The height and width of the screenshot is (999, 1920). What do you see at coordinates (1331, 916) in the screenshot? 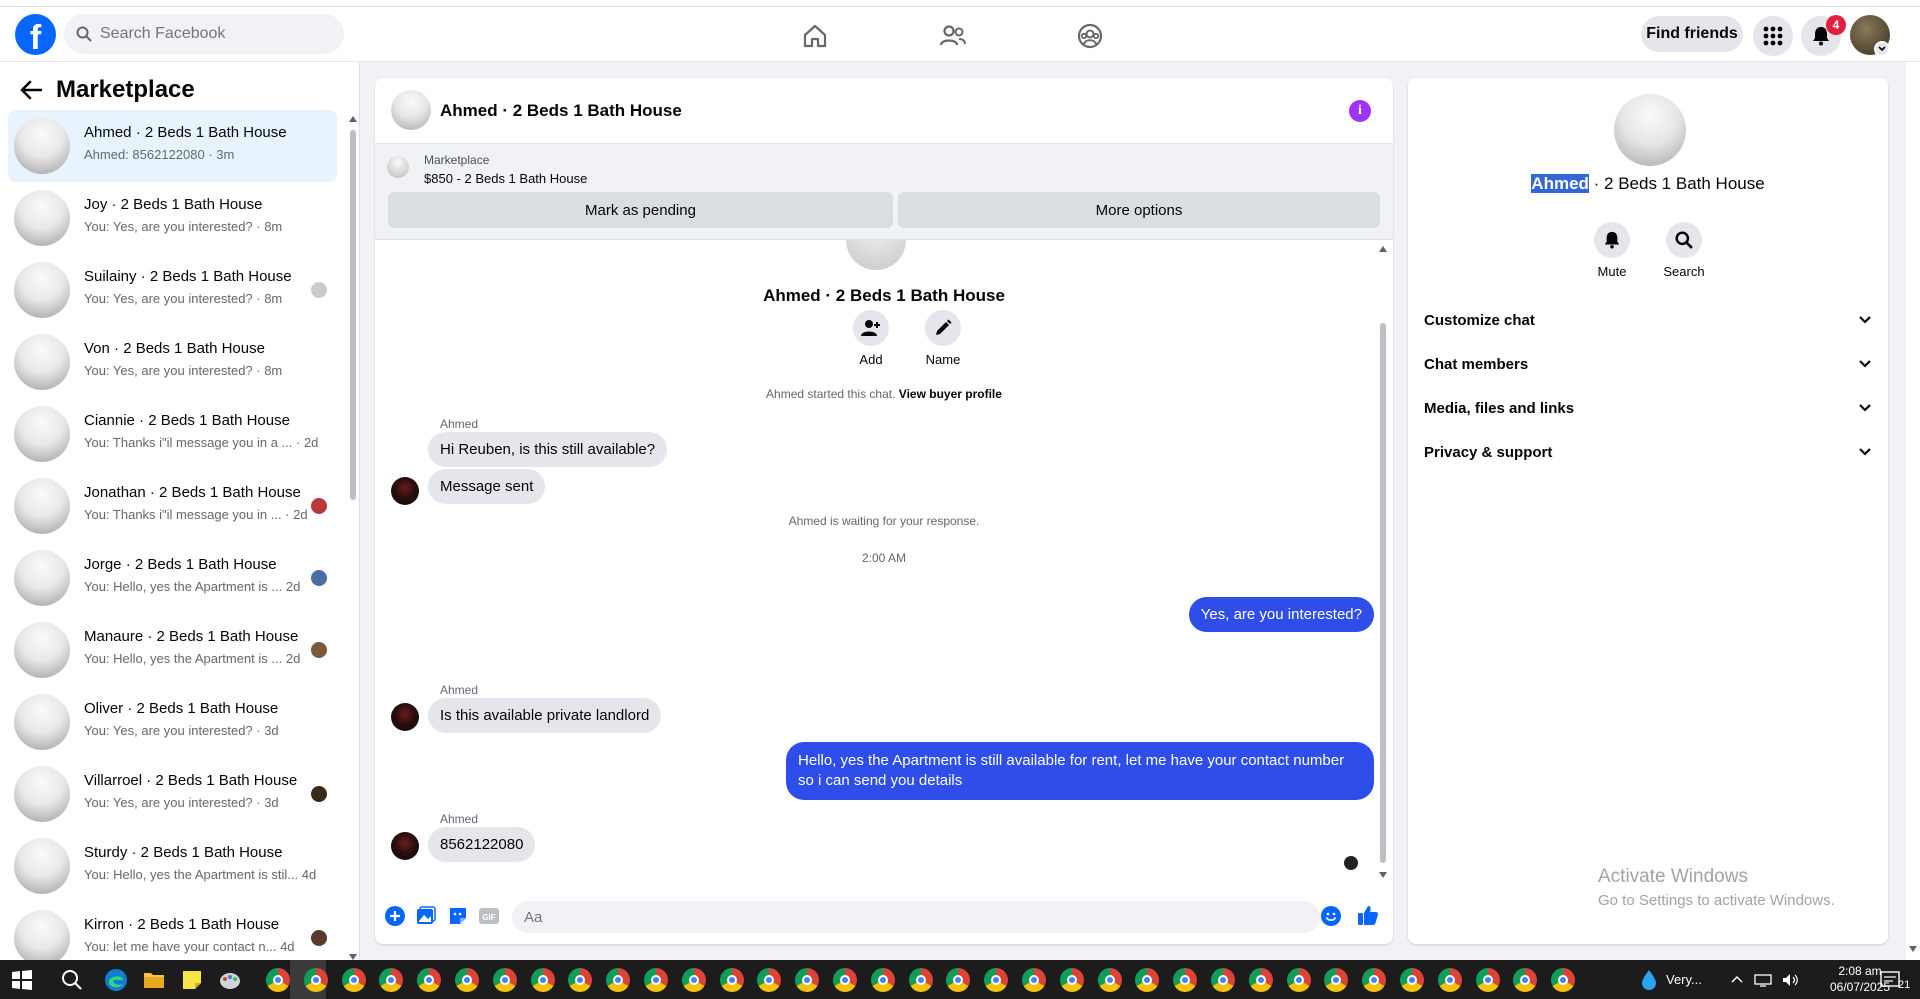
I see `emoji-icon` at bounding box center [1331, 916].